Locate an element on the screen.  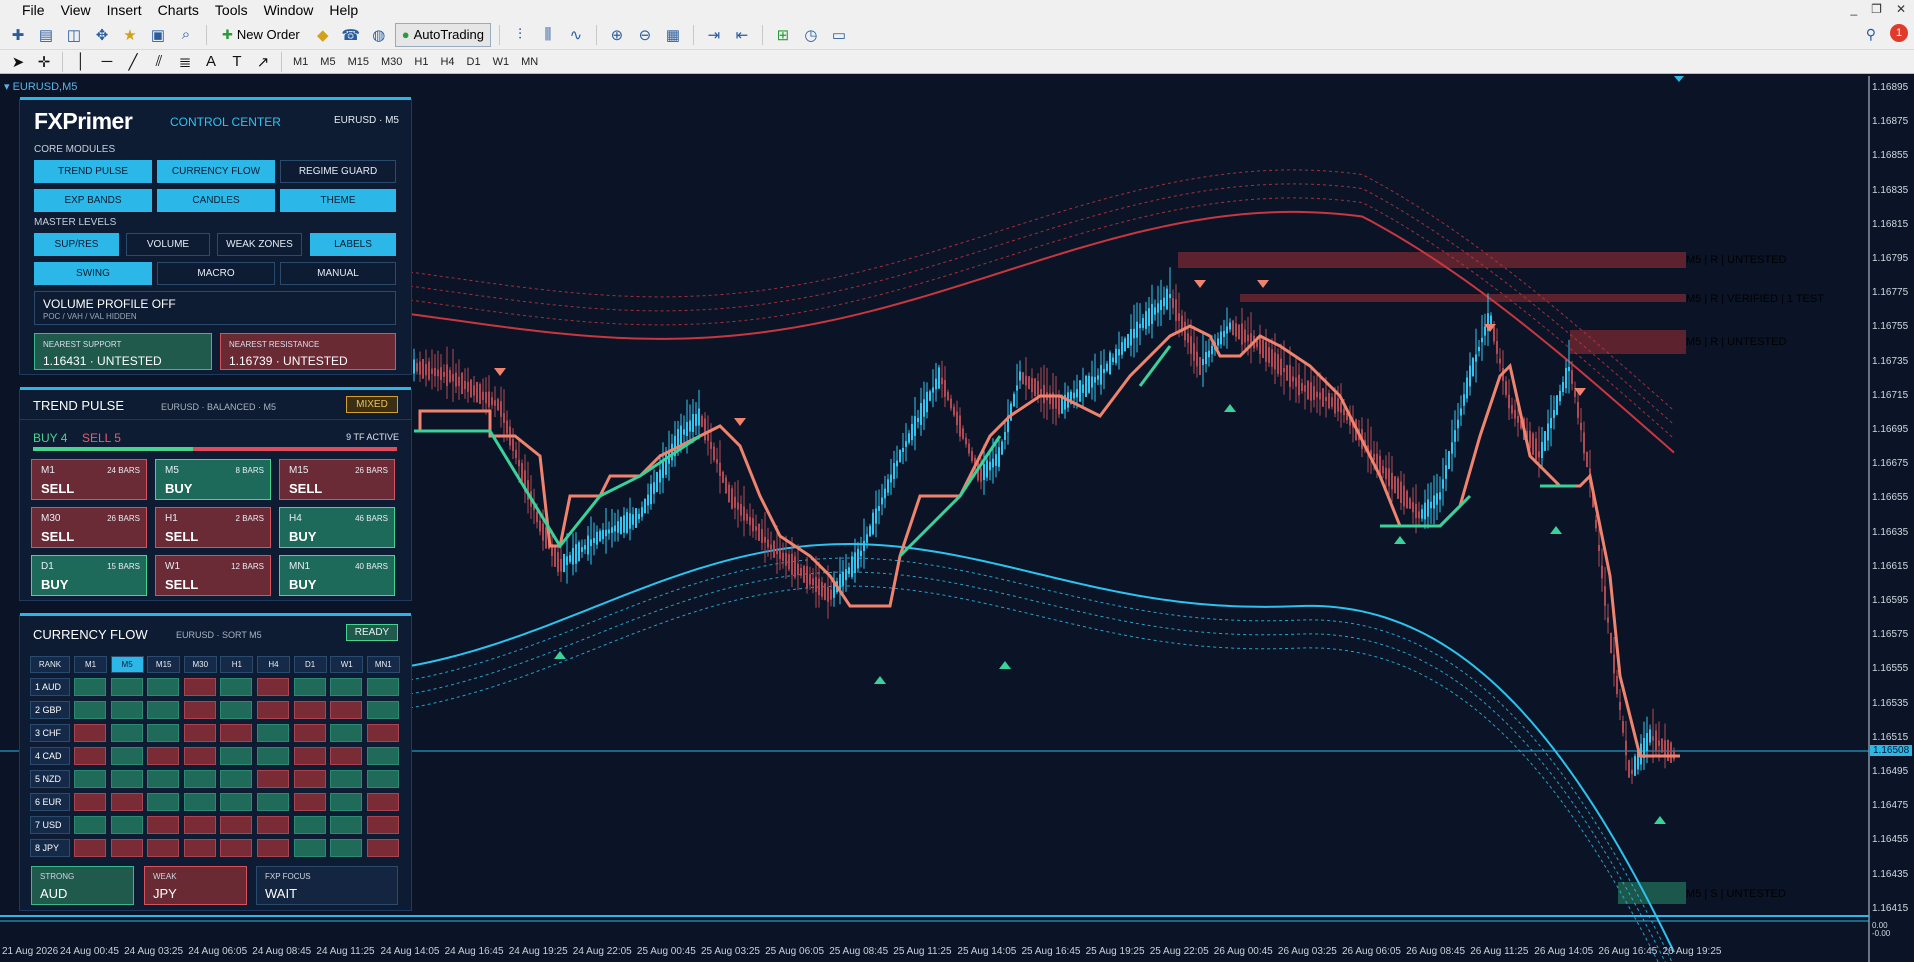
tile-windows-icon: ▦ is located at coordinates (673, 35).